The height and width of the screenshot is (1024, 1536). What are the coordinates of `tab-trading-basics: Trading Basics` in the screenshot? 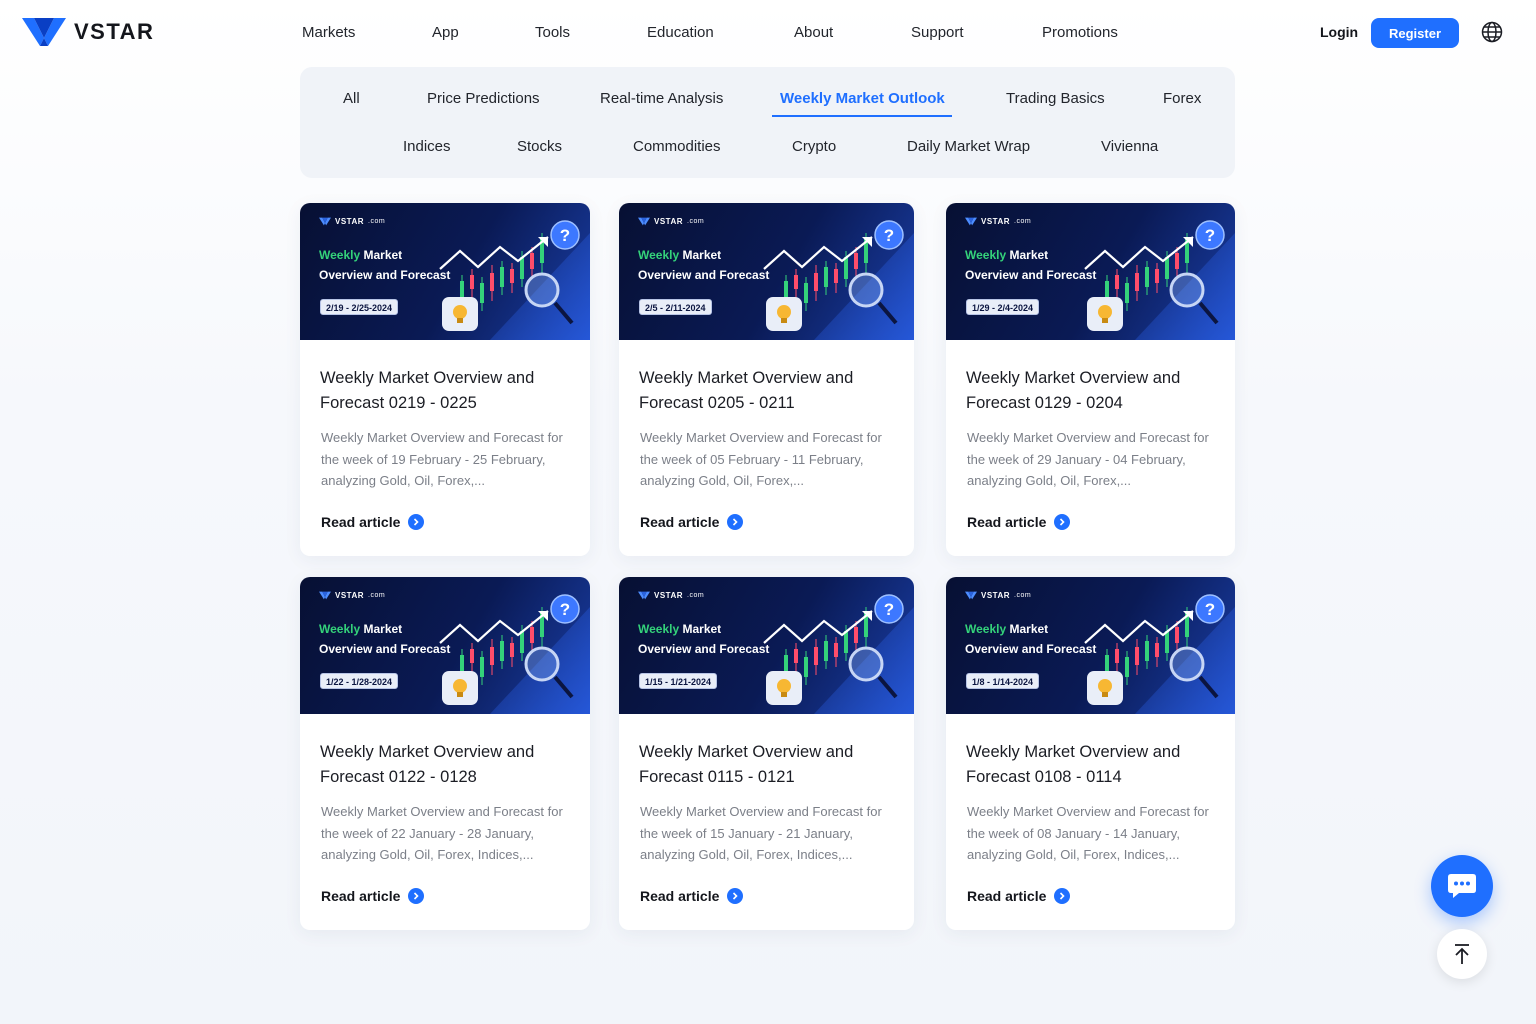 It's located at (1055, 98).